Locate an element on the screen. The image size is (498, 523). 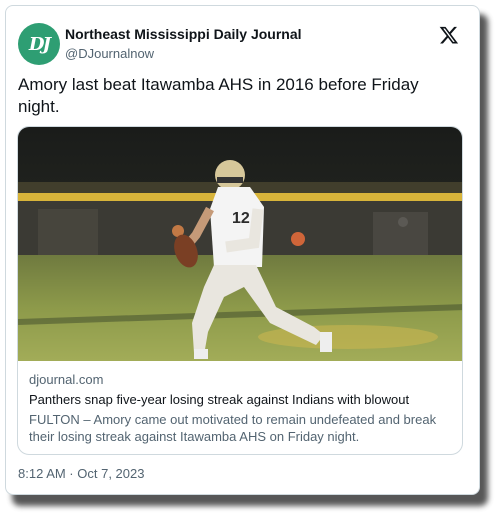
dj-logo-icon: DJ is located at coordinates (39, 44).